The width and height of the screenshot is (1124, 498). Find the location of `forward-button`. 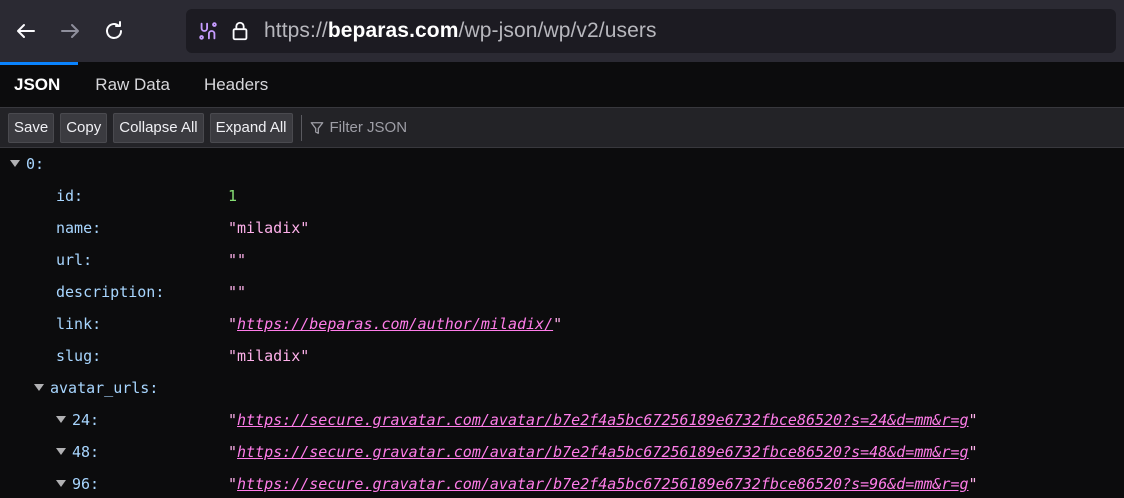

forward-button is located at coordinates (70, 31).